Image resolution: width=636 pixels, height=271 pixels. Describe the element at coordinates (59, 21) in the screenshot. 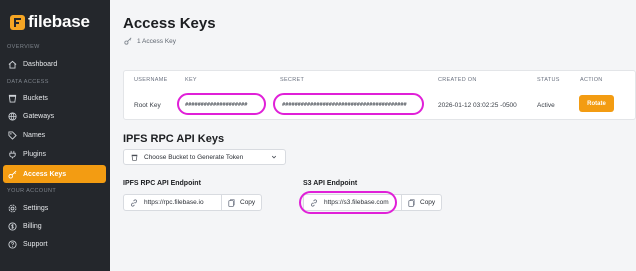

I see `logo-text: filebase` at that location.